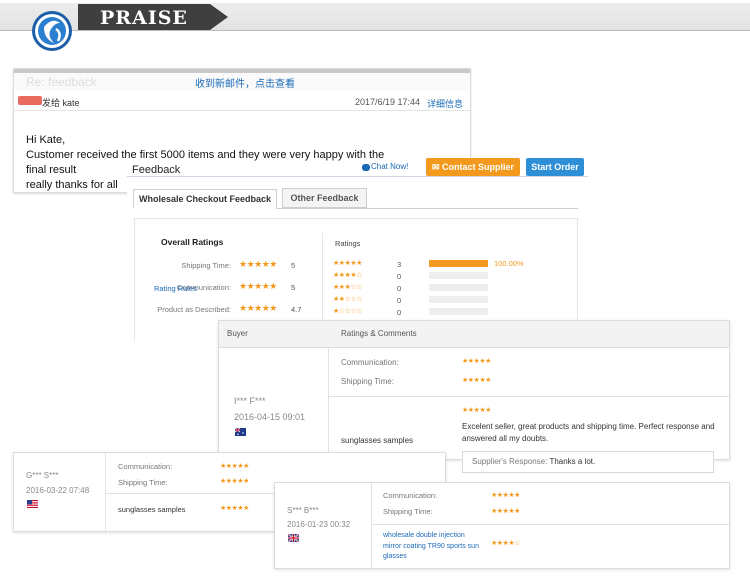 The height and width of the screenshot is (583, 750). What do you see at coordinates (572, 461) in the screenshot?
I see `supplier-response-text: Thanks a lot.` at bounding box center [572, 461].